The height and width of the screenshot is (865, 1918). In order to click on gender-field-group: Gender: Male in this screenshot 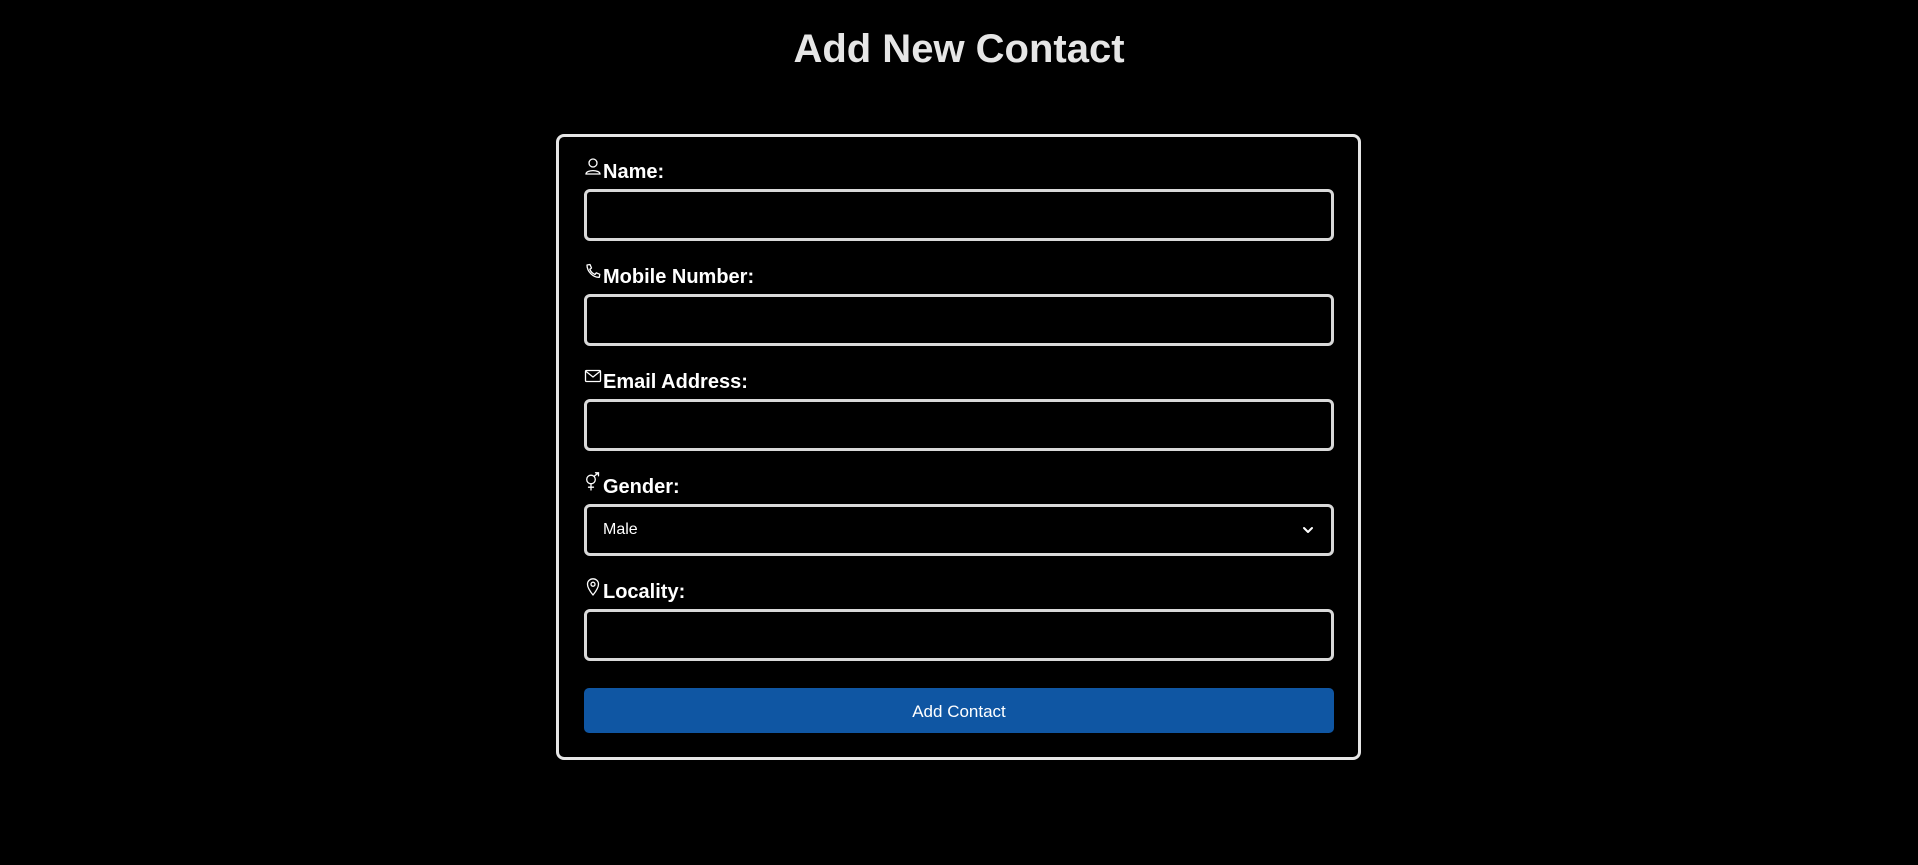, I will do `click(959, 514)`.